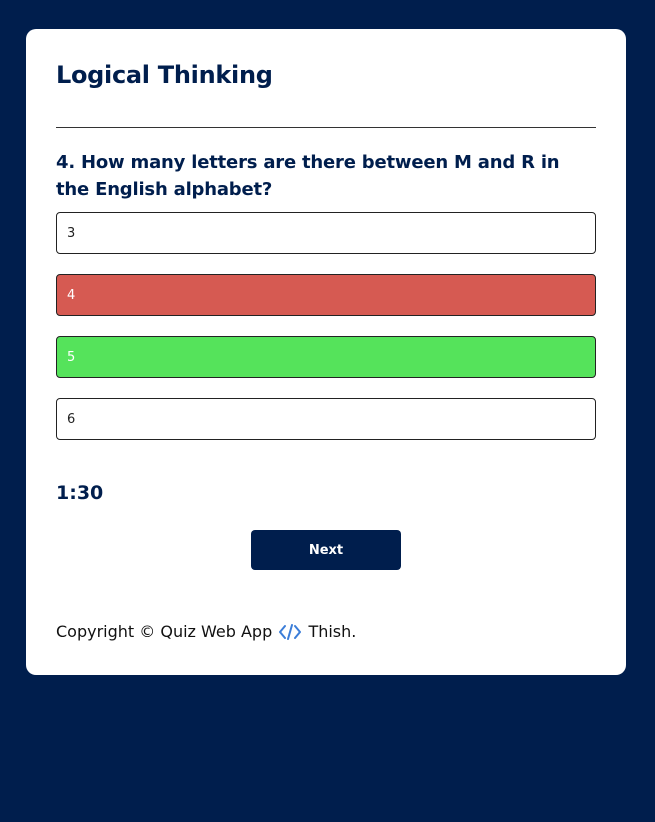  I want to click on copyright-text: Copyright © Quiz Web App, so click(164, 631).